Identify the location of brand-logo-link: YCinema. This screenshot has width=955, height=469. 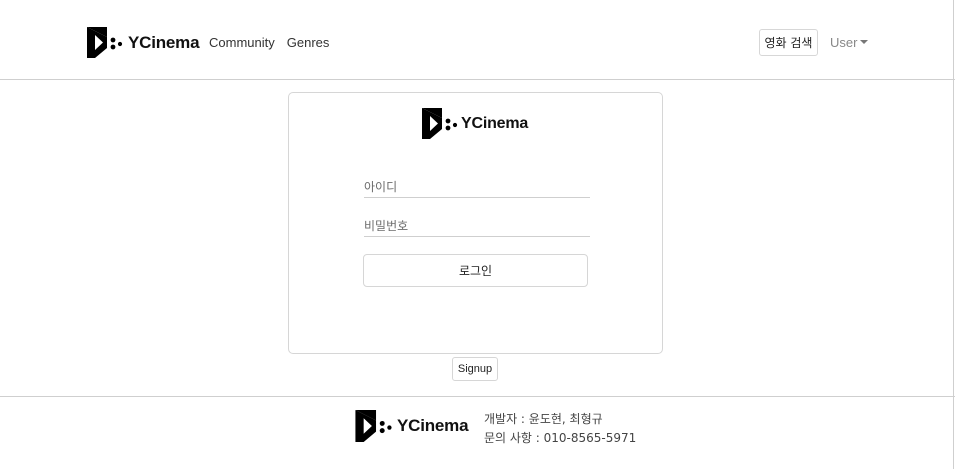
(143, 42).